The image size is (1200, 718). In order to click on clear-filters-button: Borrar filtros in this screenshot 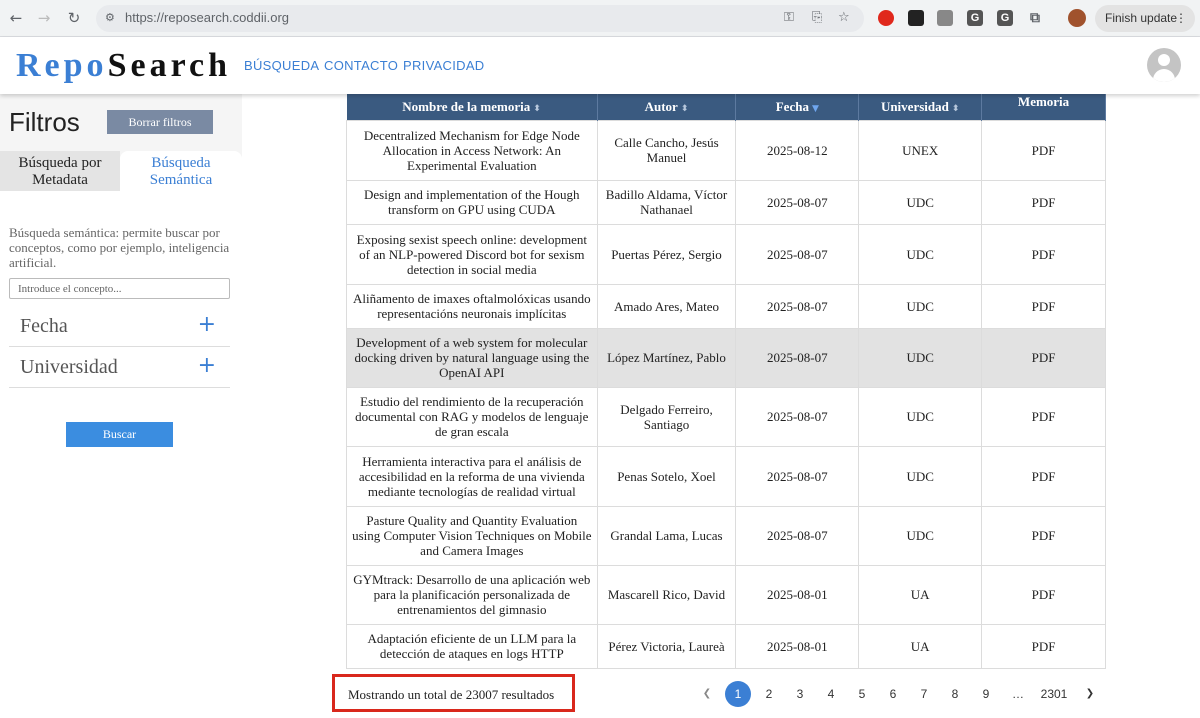, I will do `click(160, 122)`.